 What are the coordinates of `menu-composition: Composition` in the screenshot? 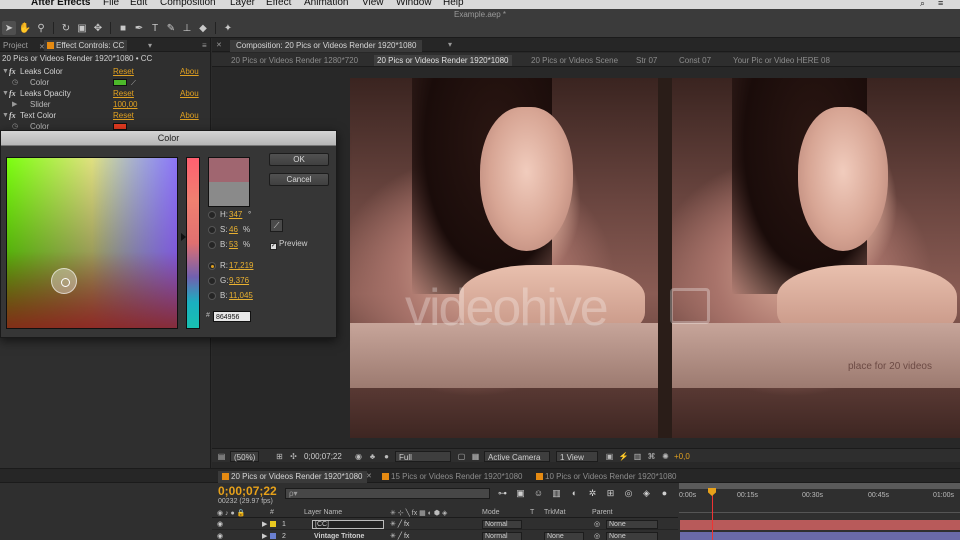 It's located at (188, 4).